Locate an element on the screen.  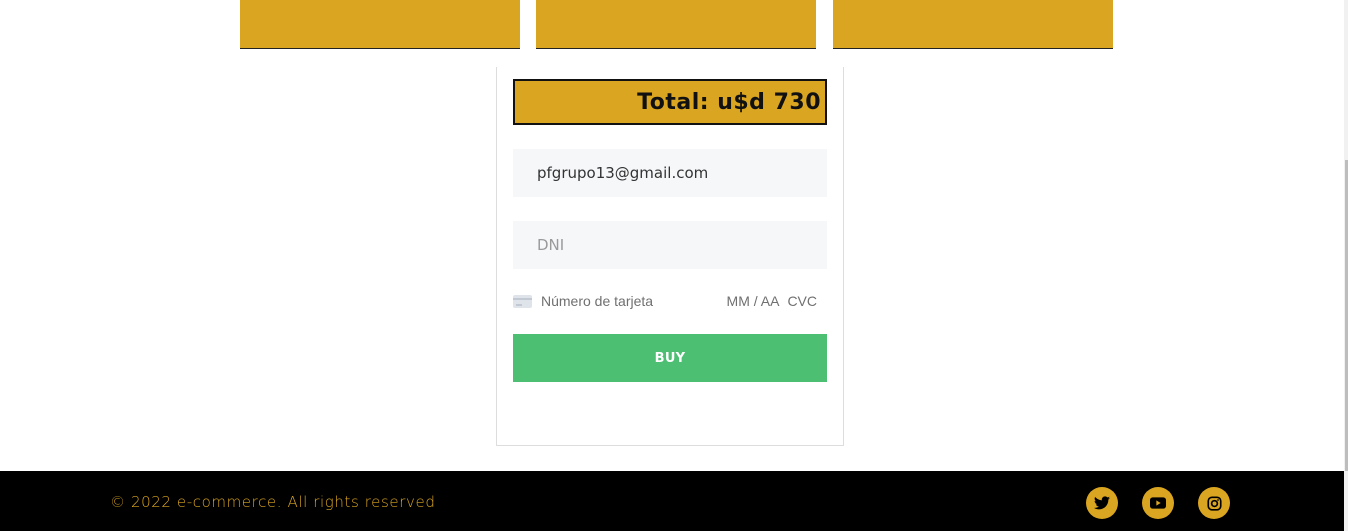
copyright-text: © 2022 e-commerce. All rights reserved is located at coordinates (273, 502).